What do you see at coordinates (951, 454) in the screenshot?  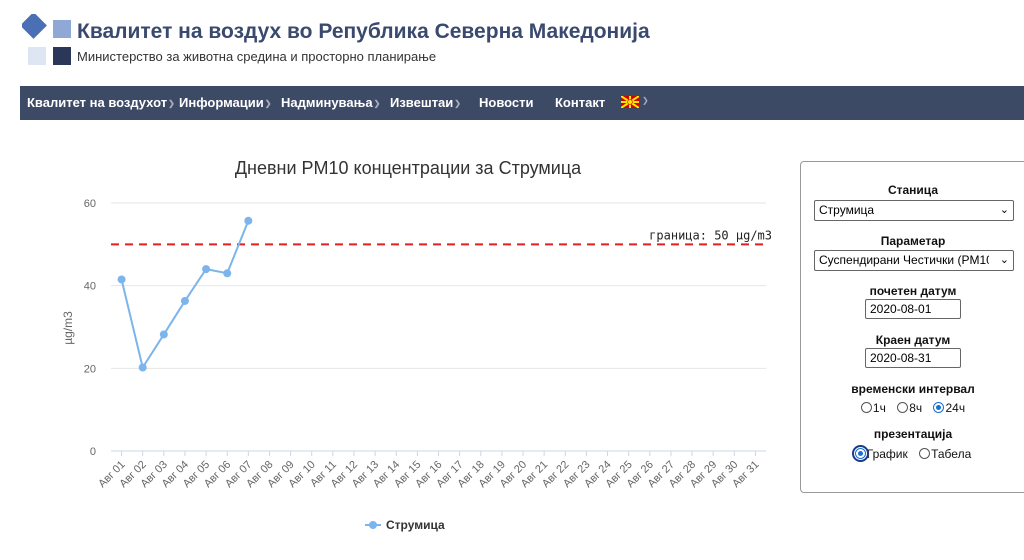 I see `radio-label: Табела` at bounding box center [951, 454].